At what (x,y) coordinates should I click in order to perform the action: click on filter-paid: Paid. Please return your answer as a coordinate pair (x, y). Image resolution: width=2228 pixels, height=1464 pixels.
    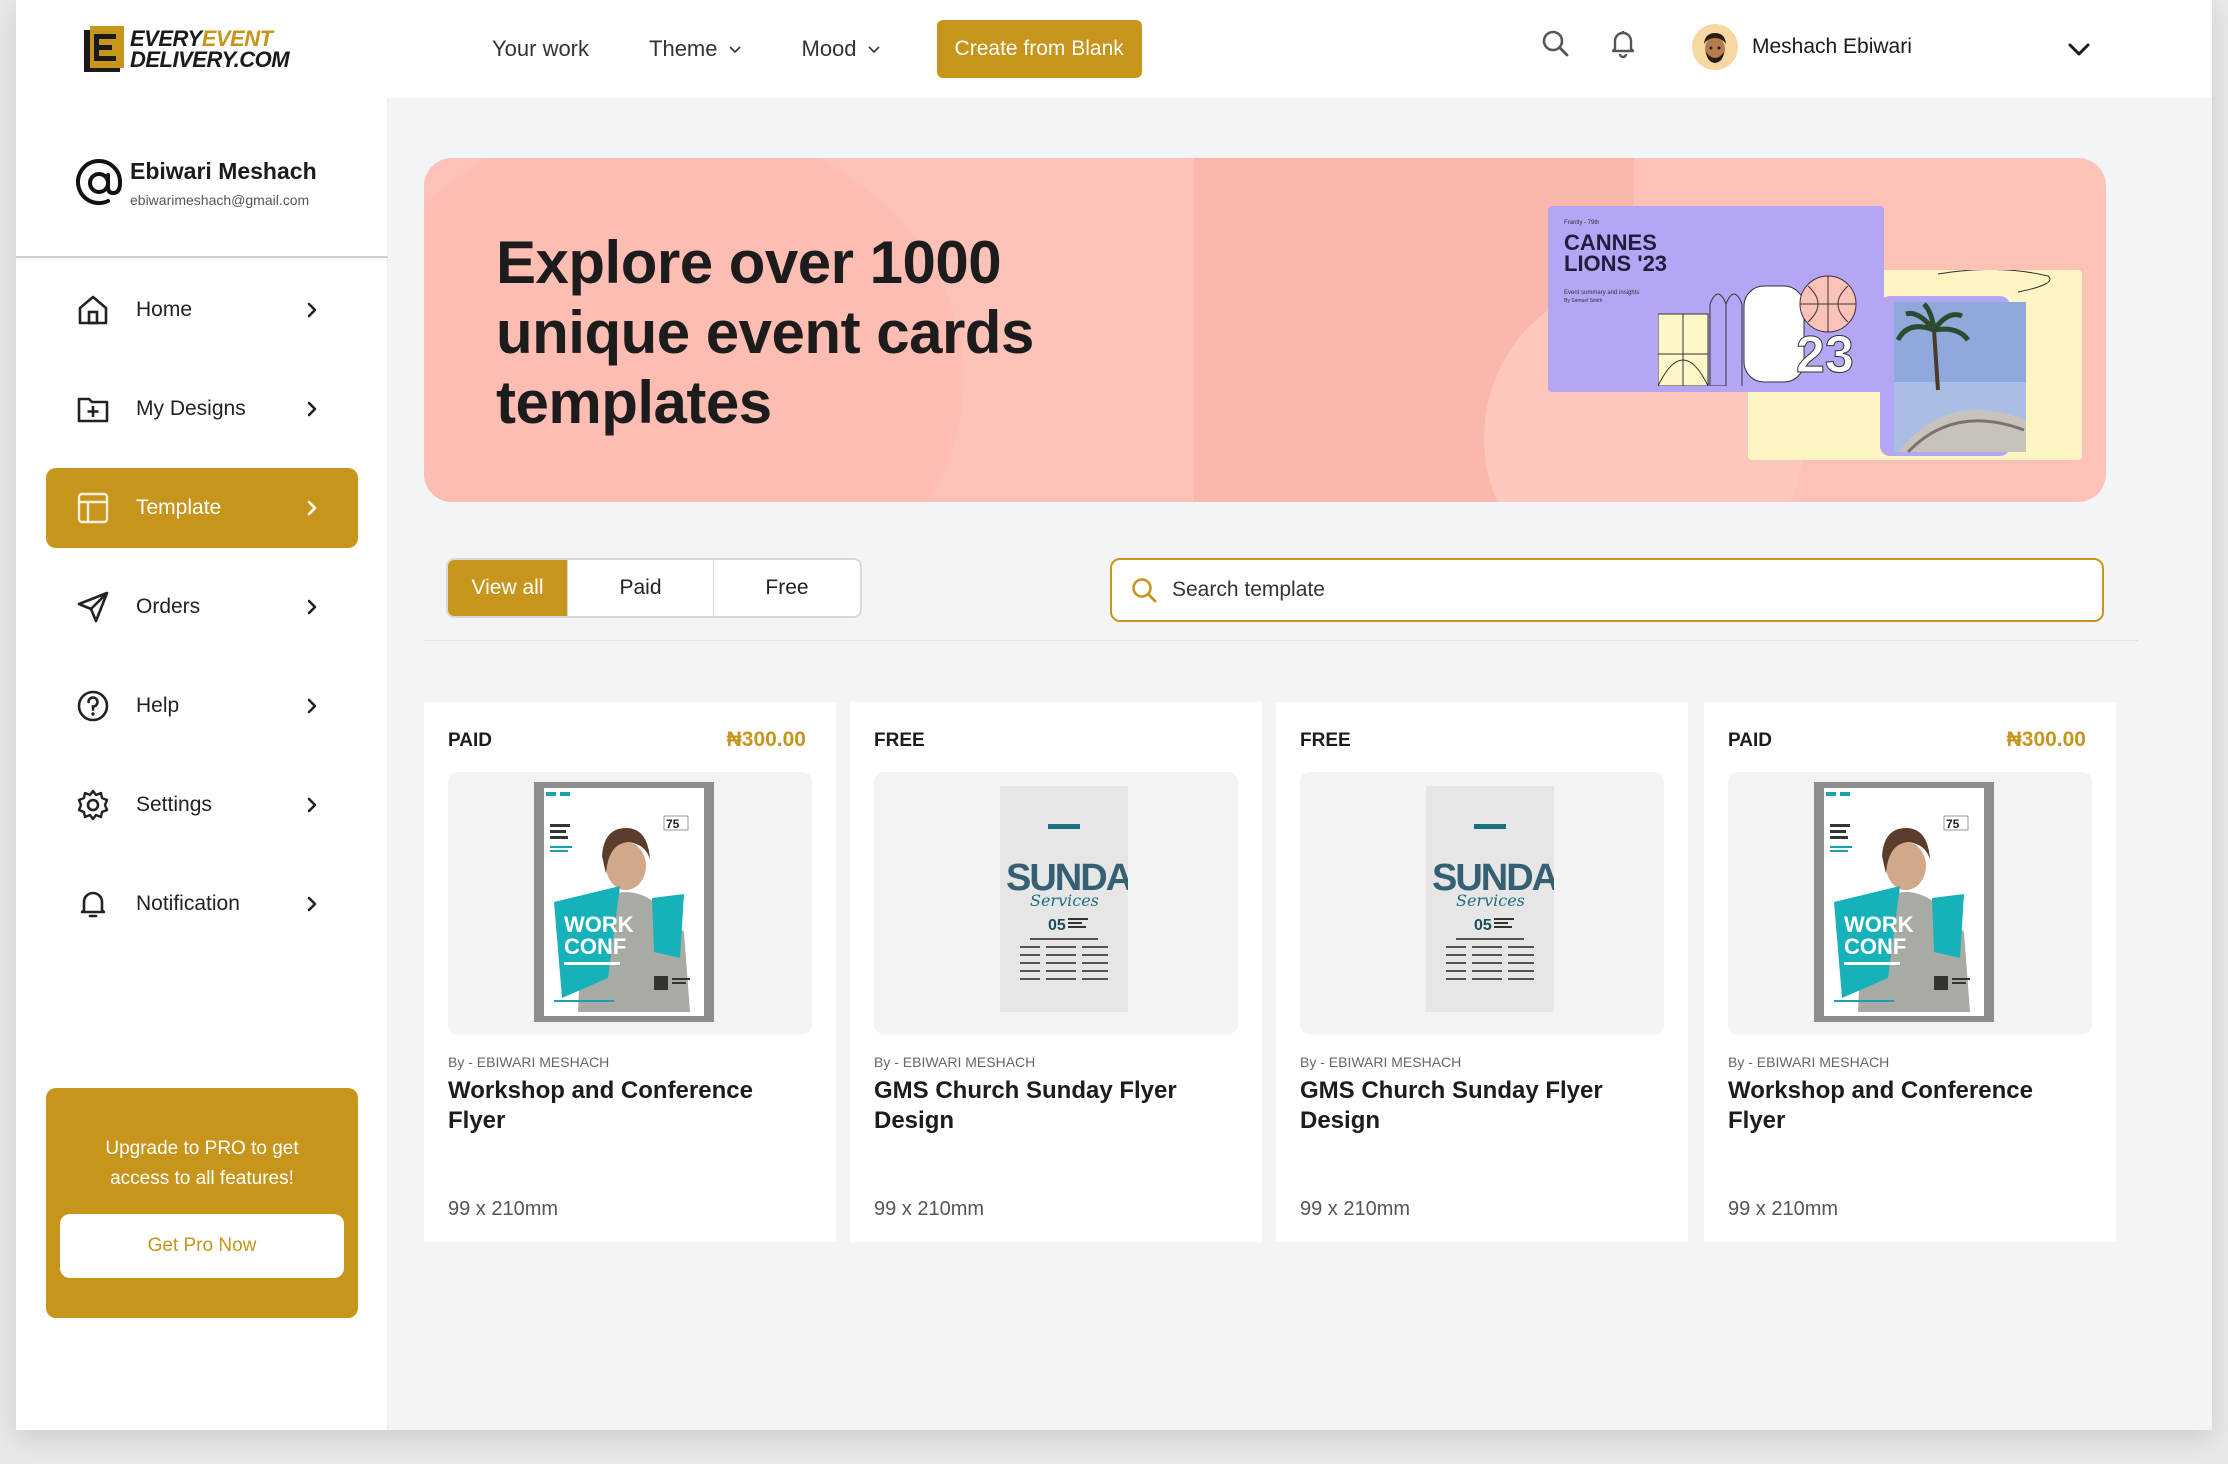
    Looking at the image, I should click on (641, 588).